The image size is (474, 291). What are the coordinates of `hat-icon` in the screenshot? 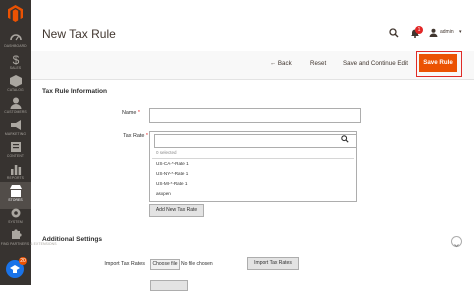 It's located at (15, 269).